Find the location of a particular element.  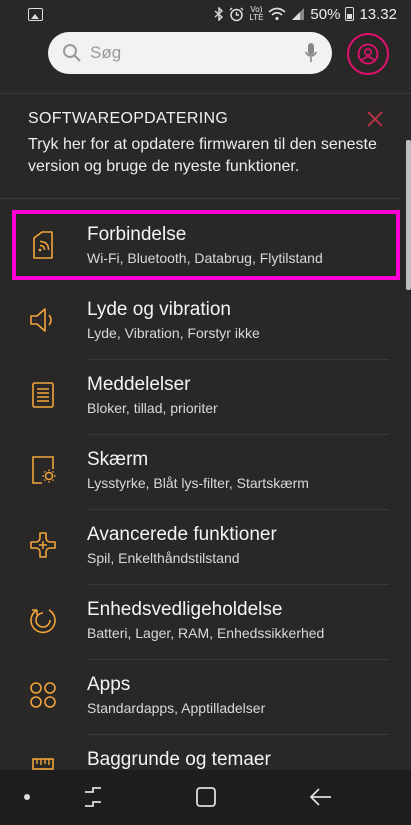

bluetooth-icon is located at coordinates (219, 14).